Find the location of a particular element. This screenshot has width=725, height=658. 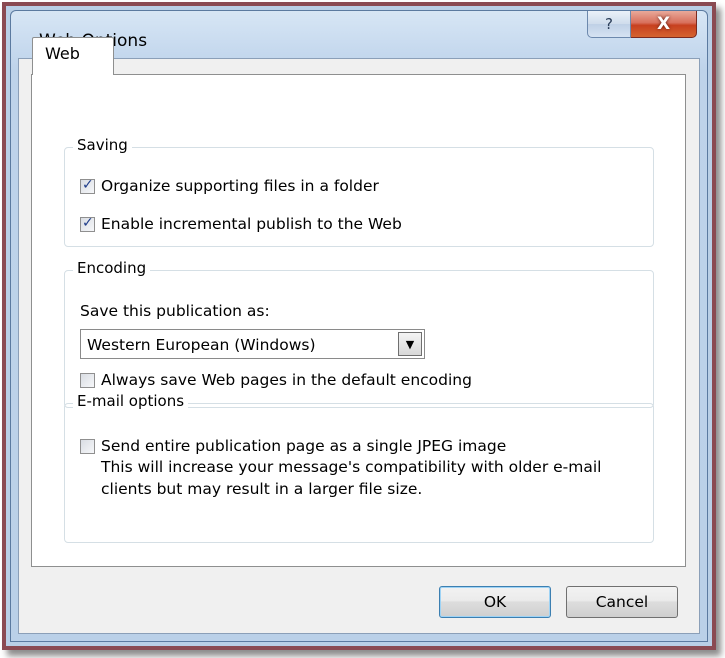

saving-group-label: Saving is located at coordinates (102, 145).